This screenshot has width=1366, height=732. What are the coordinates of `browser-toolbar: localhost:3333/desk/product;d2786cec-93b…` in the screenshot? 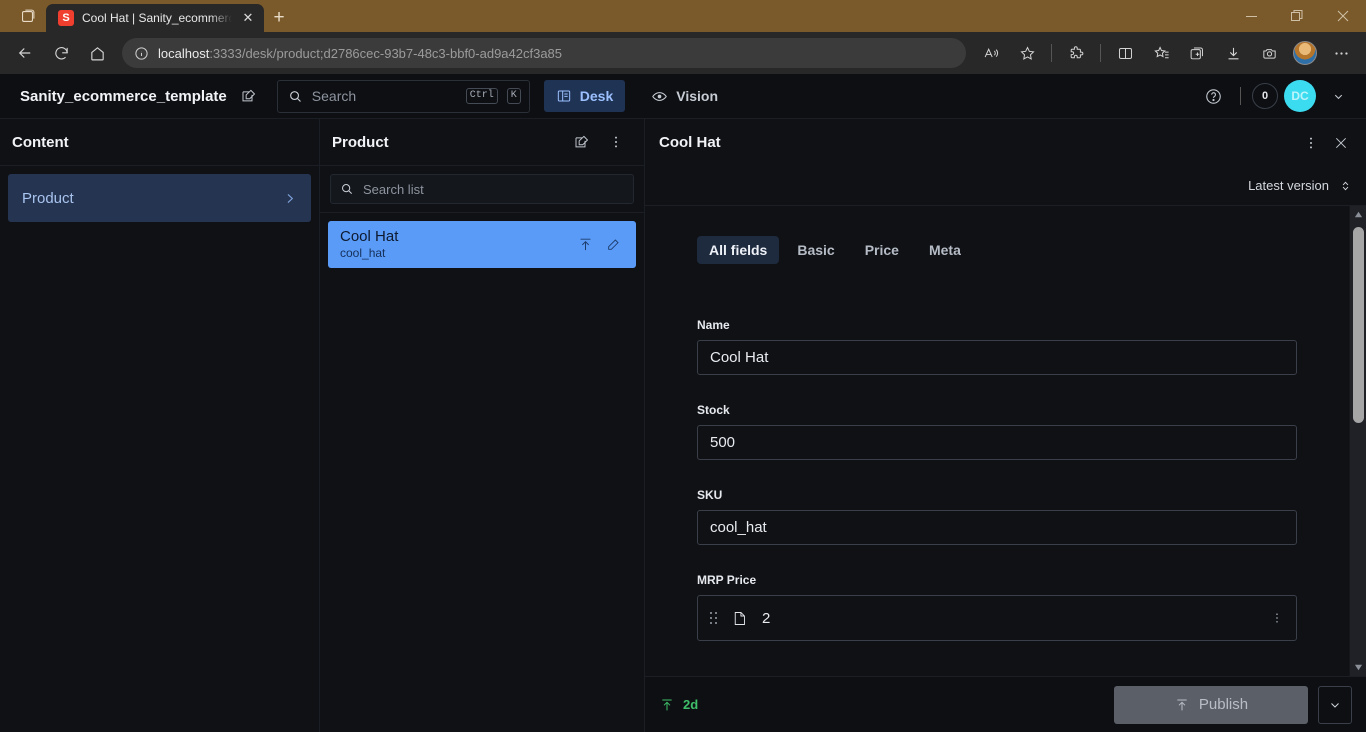 It's located at (683, 53).